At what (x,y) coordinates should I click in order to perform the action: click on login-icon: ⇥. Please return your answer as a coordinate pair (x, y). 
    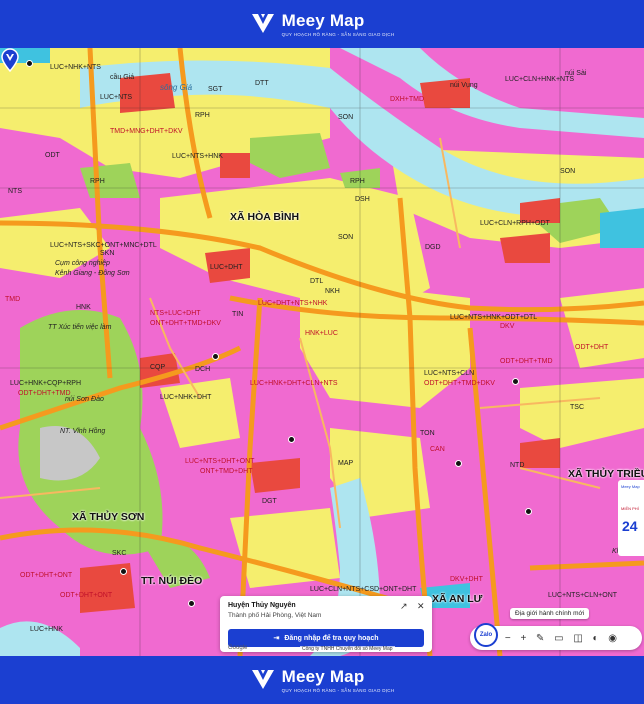
    Looking at the image, I should click on (276, 638).